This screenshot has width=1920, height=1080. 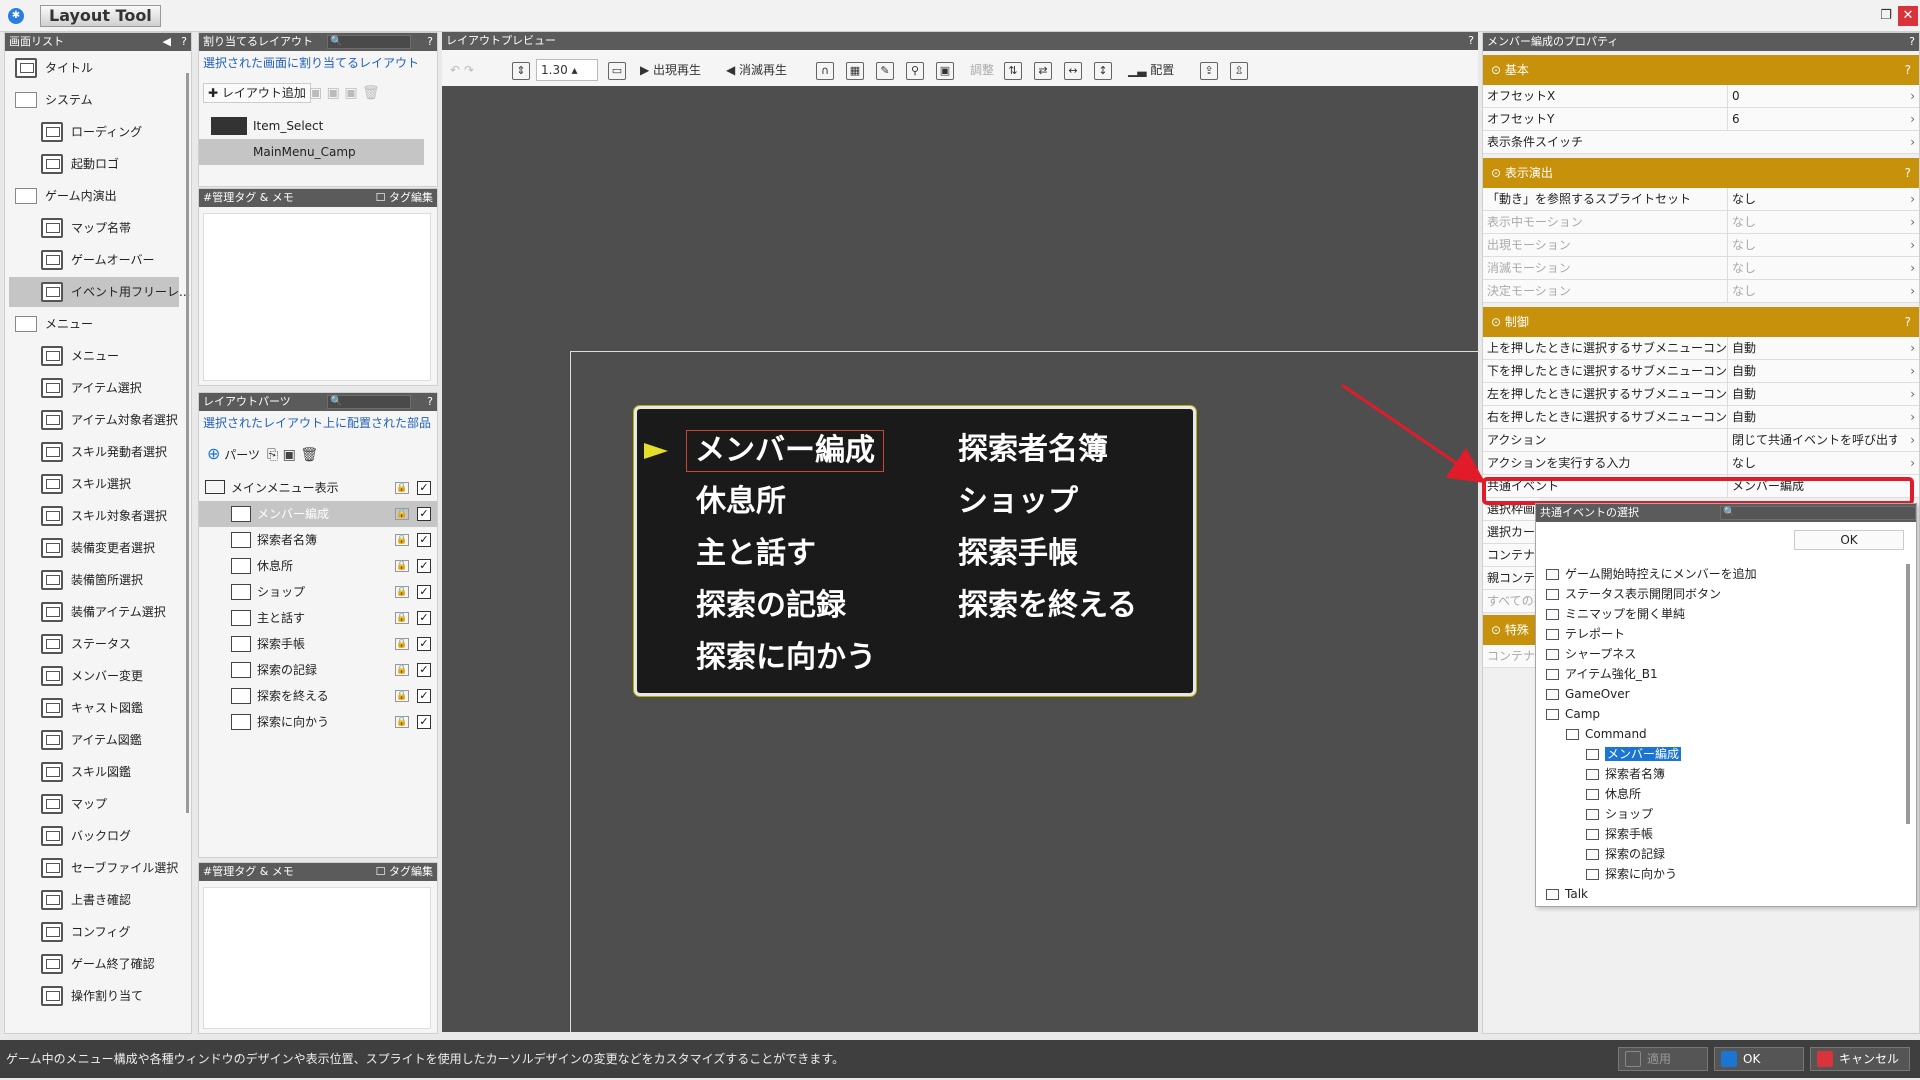 I want to click on assigned-layout-item: MainMenu_Camp, so click(x=311, y=152).